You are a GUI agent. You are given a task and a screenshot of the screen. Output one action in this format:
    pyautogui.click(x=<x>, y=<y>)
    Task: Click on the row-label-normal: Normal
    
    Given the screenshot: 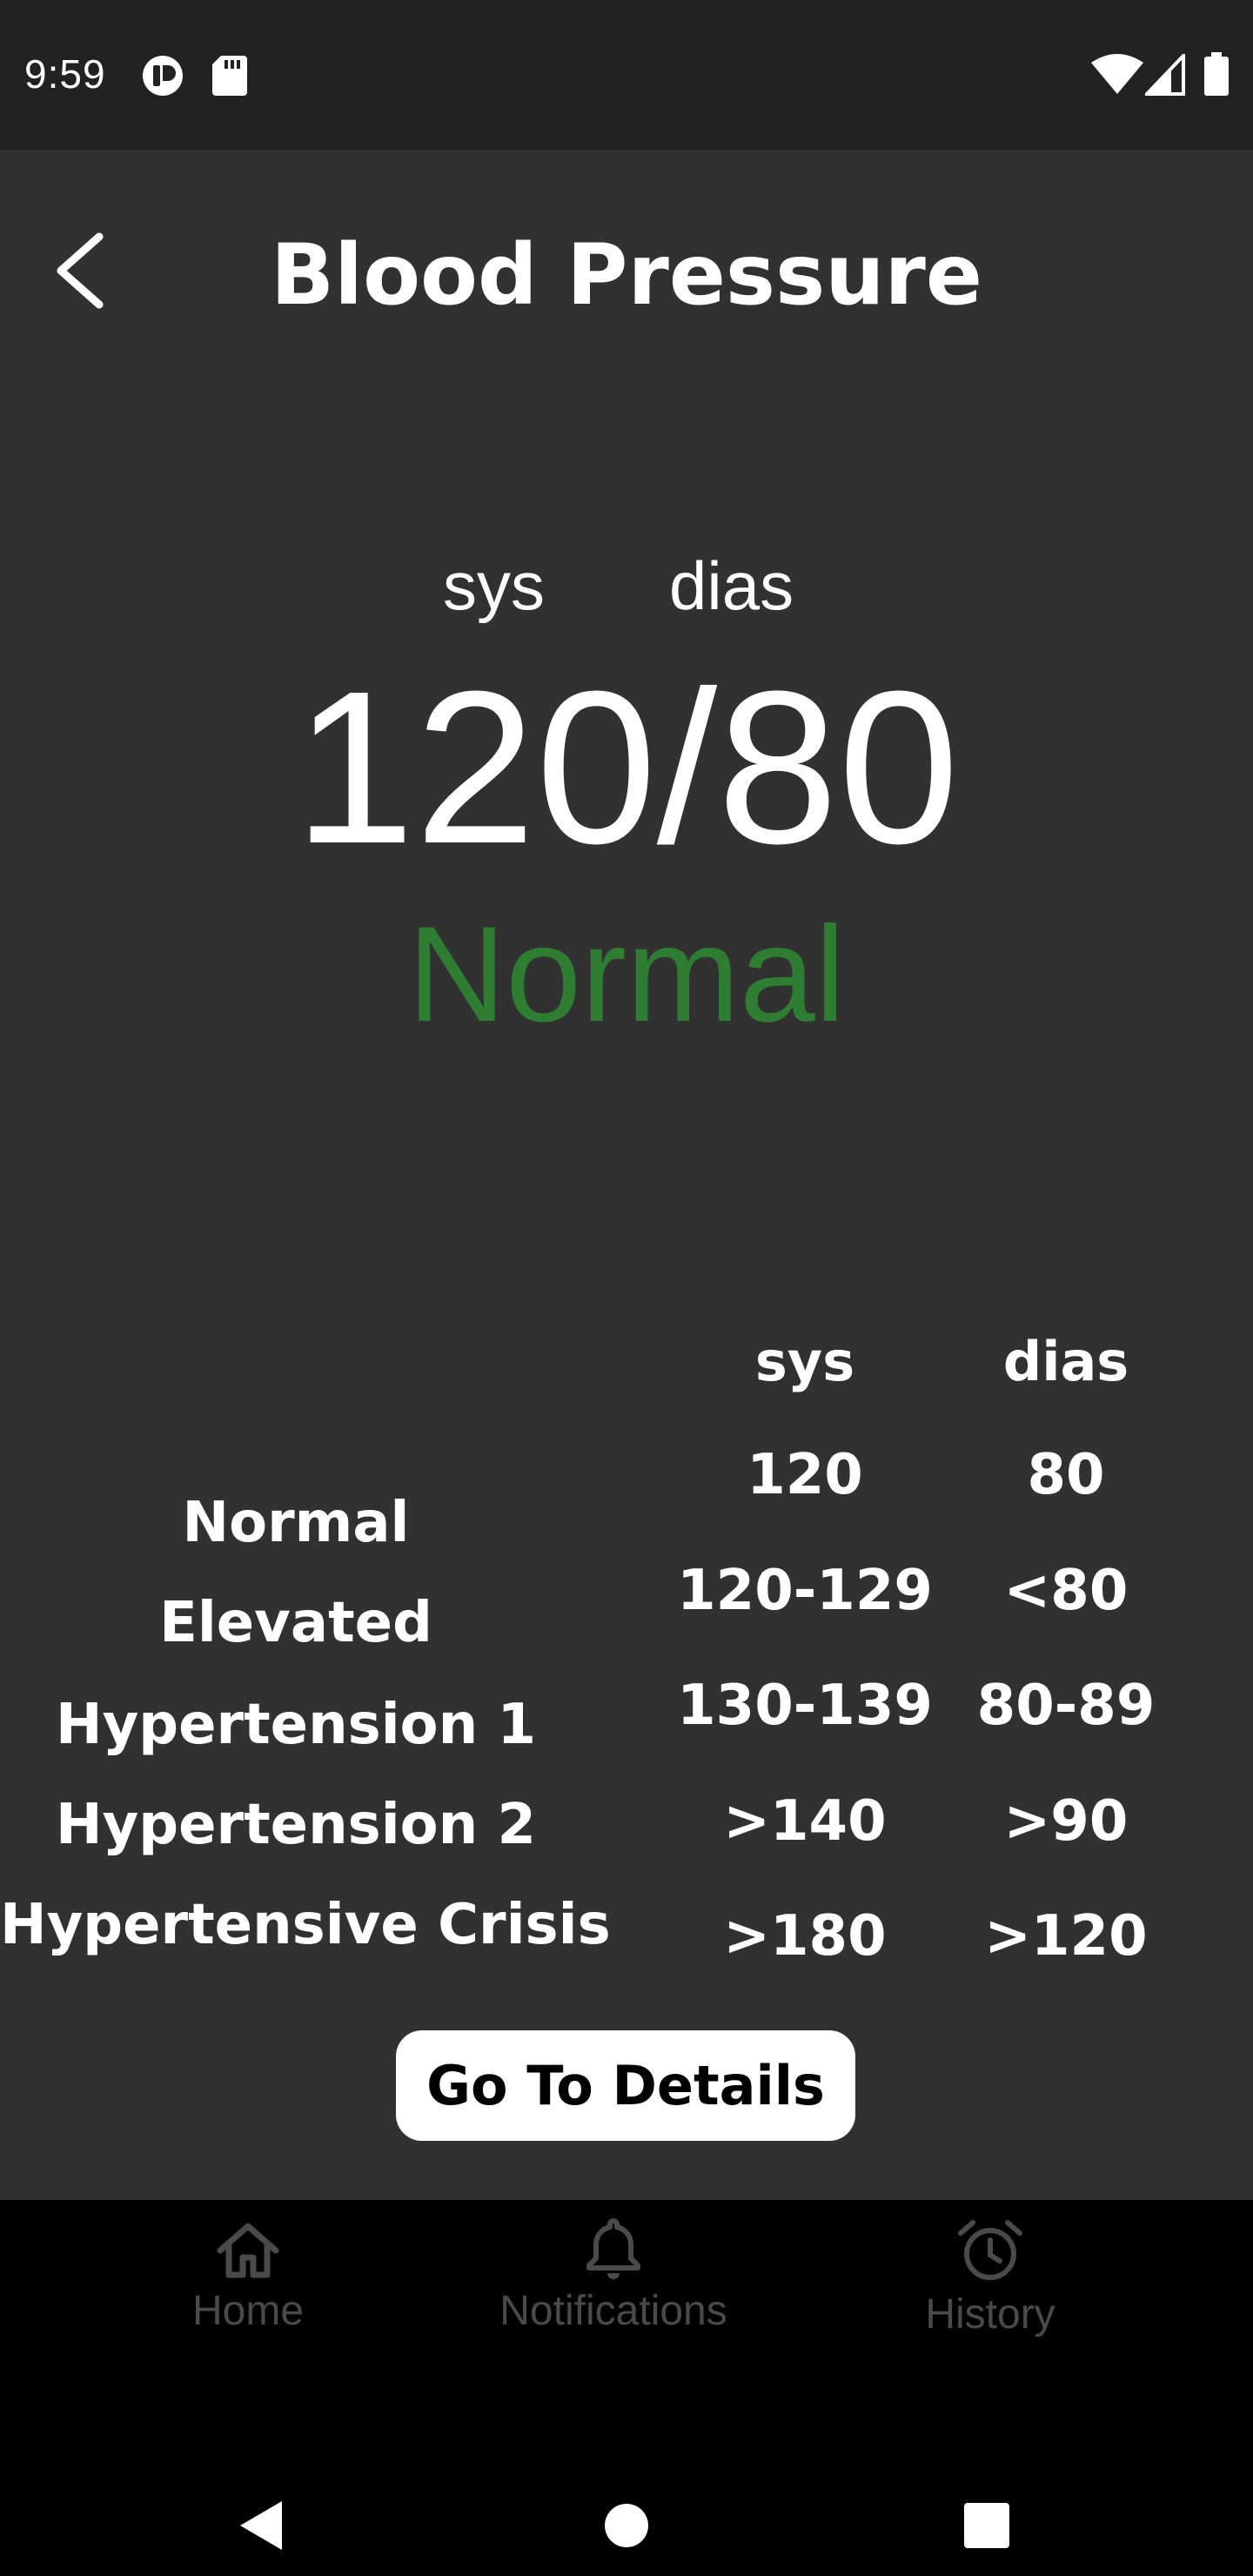 What is the action you would take?
    pyautogui.click(x=296, y=1523)
    